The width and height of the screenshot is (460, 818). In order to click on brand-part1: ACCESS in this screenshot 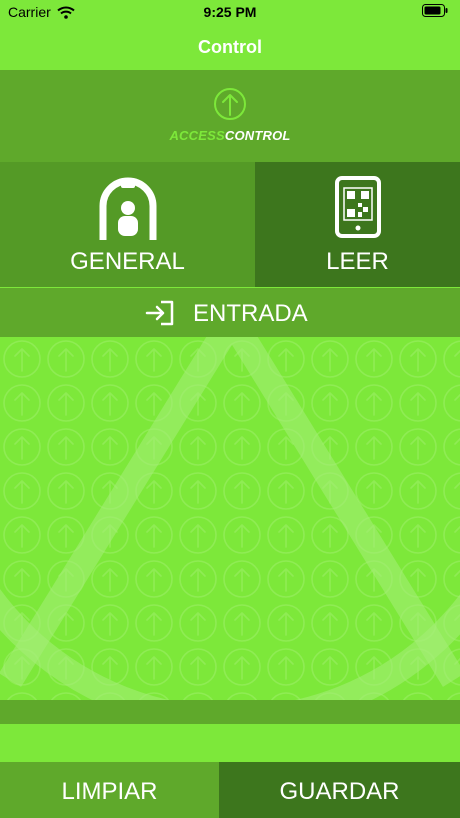, I will do `click(197, 135)`.